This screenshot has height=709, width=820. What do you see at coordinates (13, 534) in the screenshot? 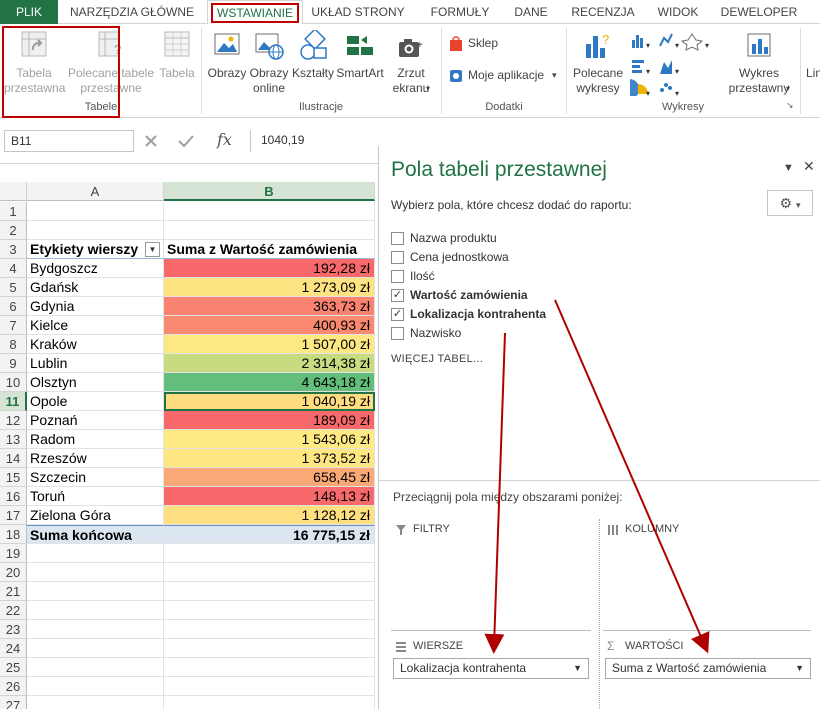
I see `row-header: 18` at bounding box center [13, 534].